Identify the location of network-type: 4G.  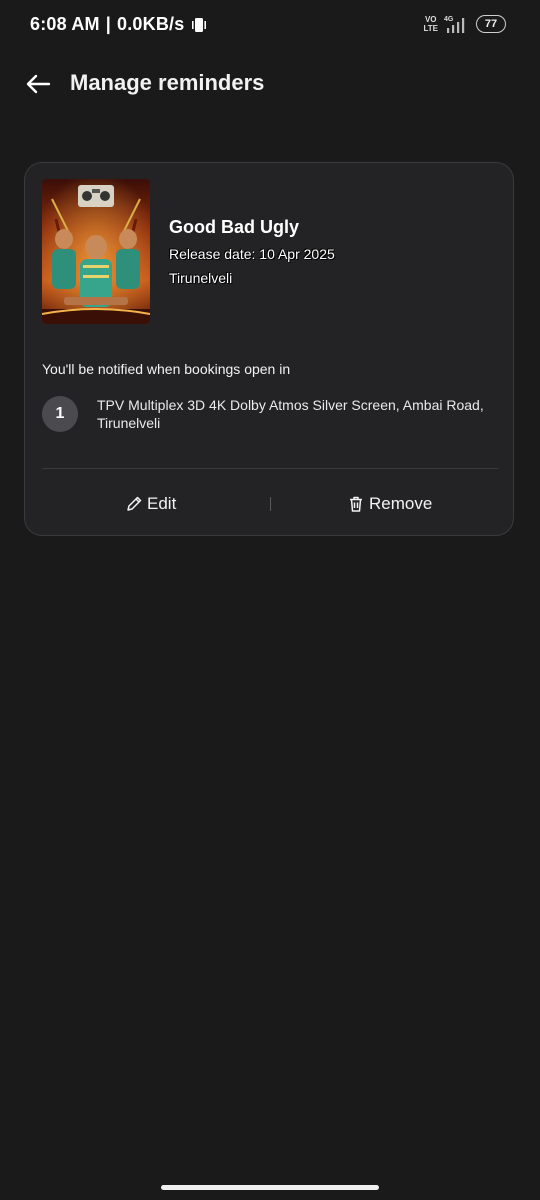
(449, 19).